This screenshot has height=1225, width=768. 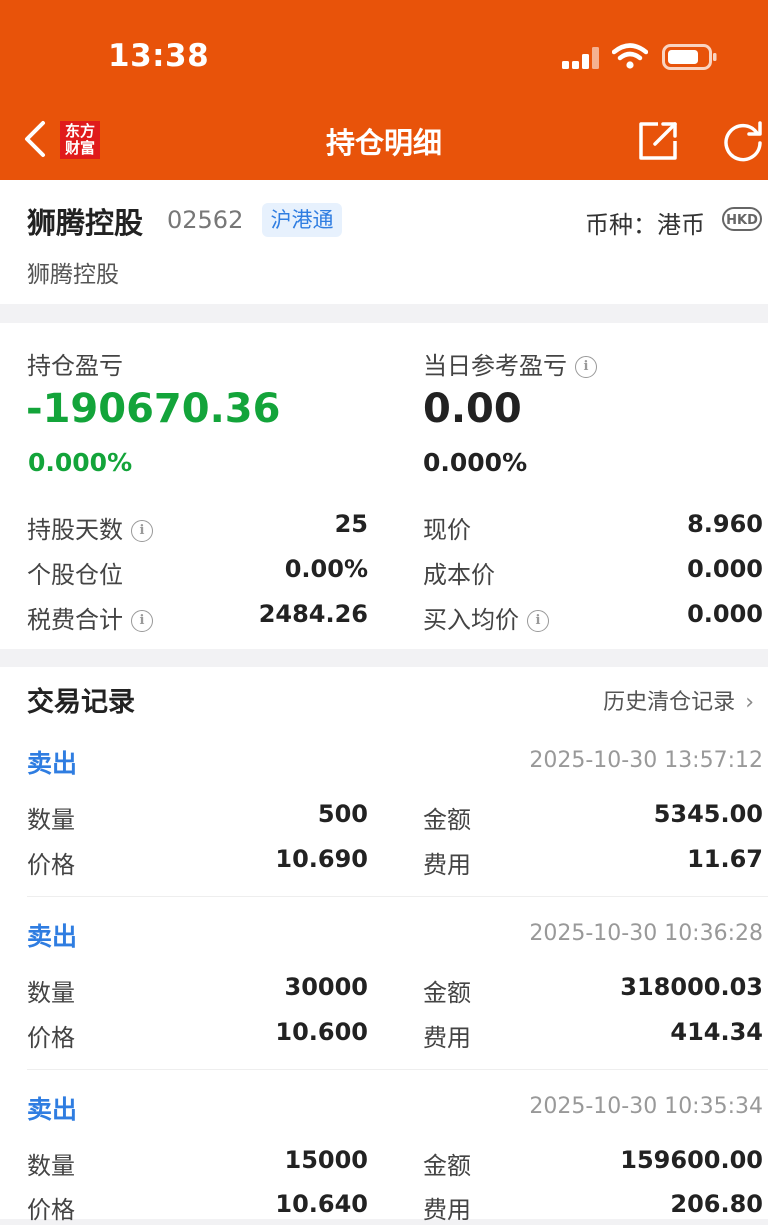 I want to click on battery-icon, so click(x=689, y=57).